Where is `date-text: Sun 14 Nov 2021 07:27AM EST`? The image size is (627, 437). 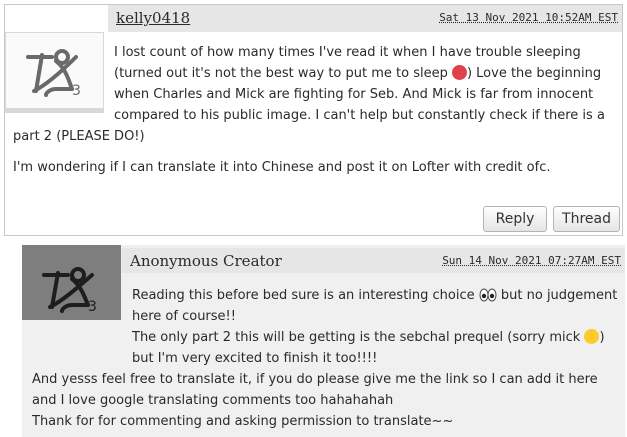 date-text: Sun 14 Nov 2021 07:27AM EST is located at coordinates (531, 260).